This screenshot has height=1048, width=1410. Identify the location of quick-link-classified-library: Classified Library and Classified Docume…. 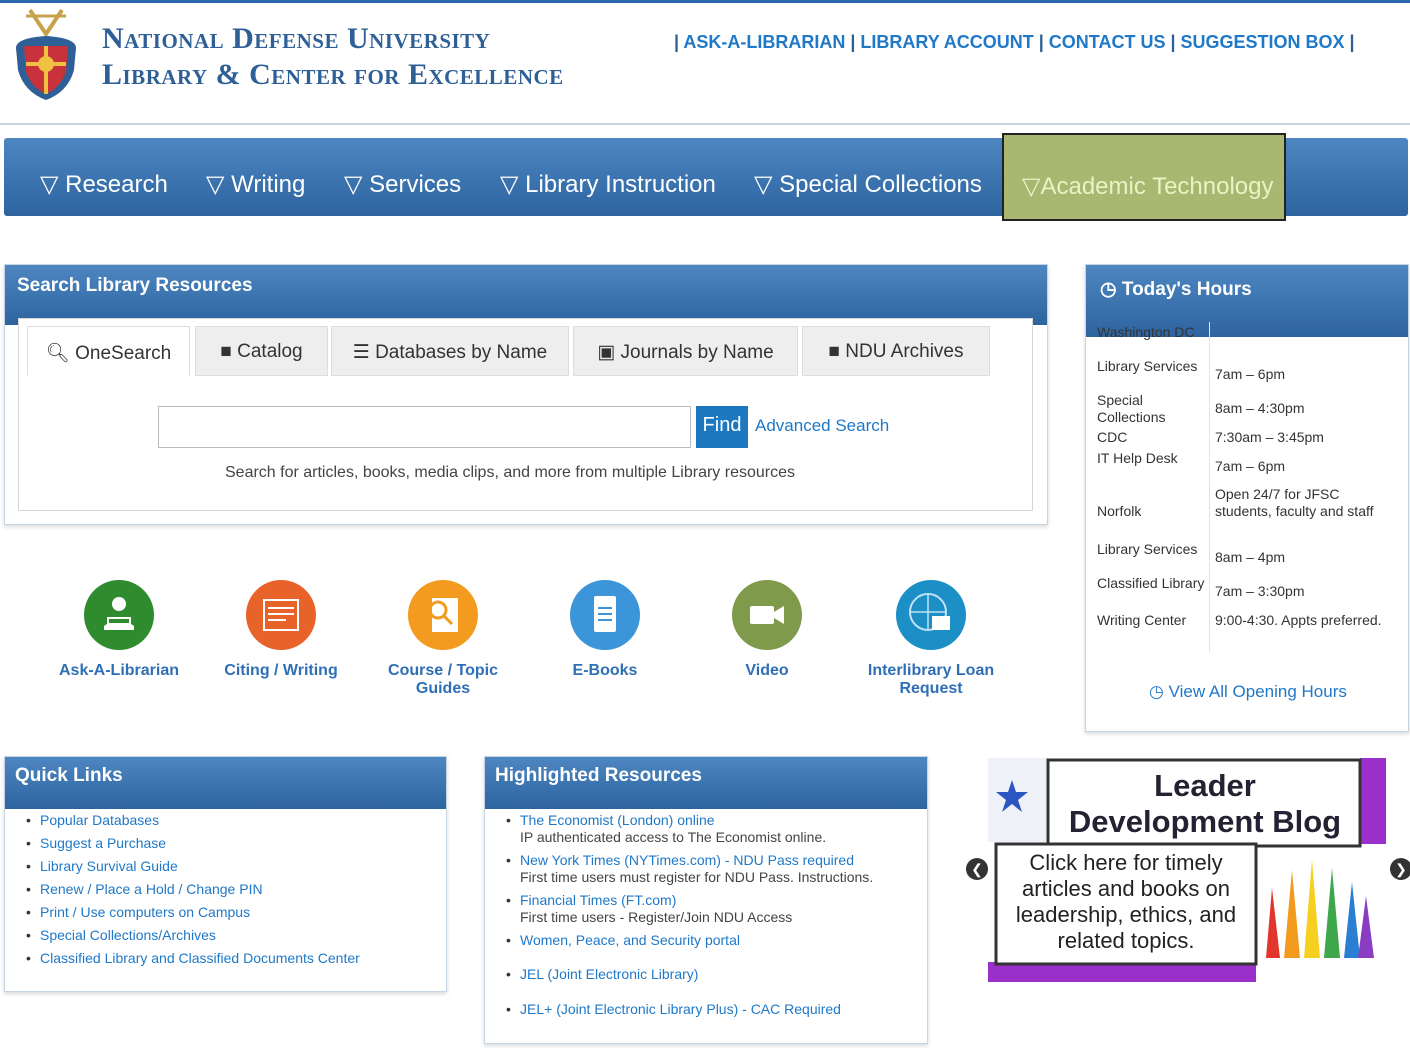
(193, 958).